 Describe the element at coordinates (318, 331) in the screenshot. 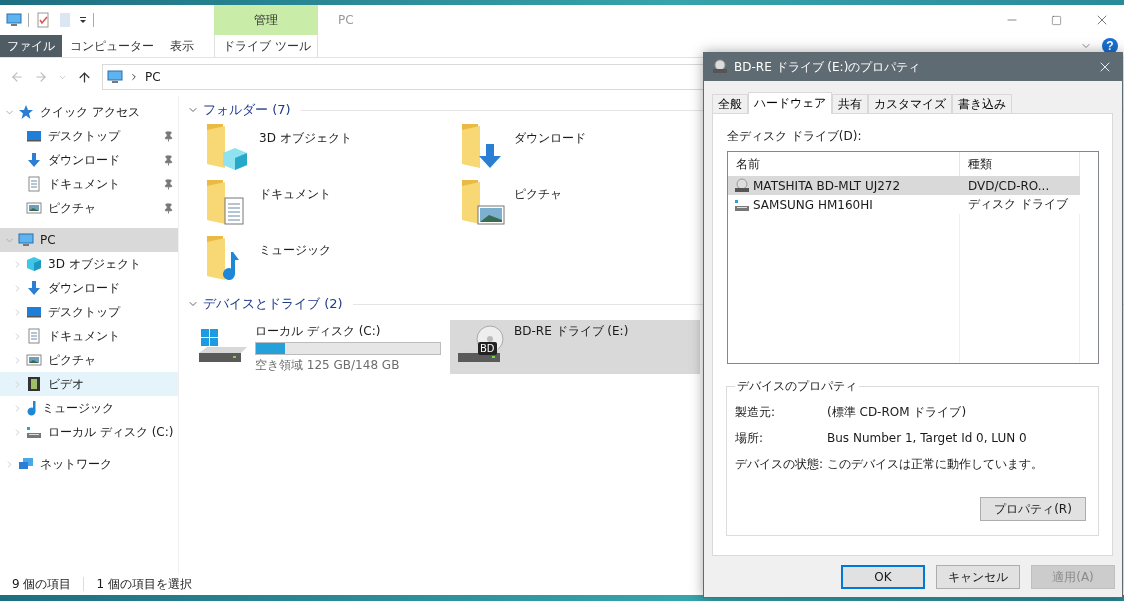

I see `drive-name: ローカル ディスク (C:)` at that location.